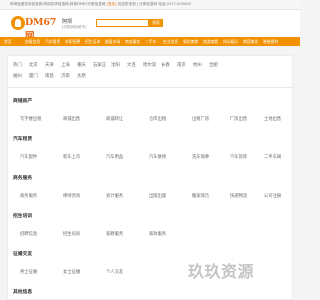 Image resolution: width=320 pixels, height=300 pixels. What do you see at coordinates (28, 157) in the screenshot?
I see `category-link: 汽车配件` at bounding box center [28, 157].